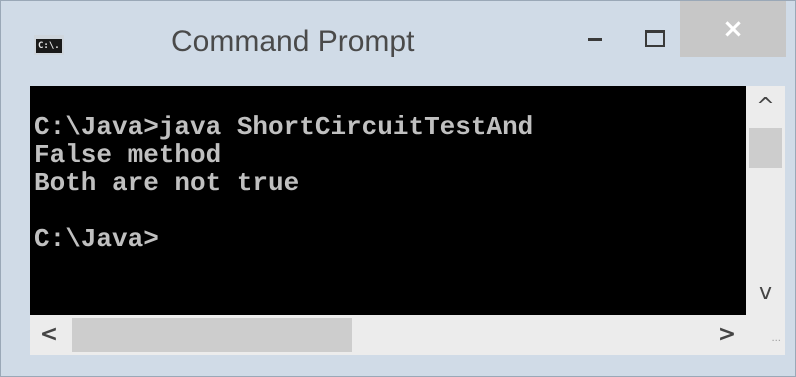 The image size is (796, 377). I want to click on horizontal-scroll-thumb, so click(212, 335).